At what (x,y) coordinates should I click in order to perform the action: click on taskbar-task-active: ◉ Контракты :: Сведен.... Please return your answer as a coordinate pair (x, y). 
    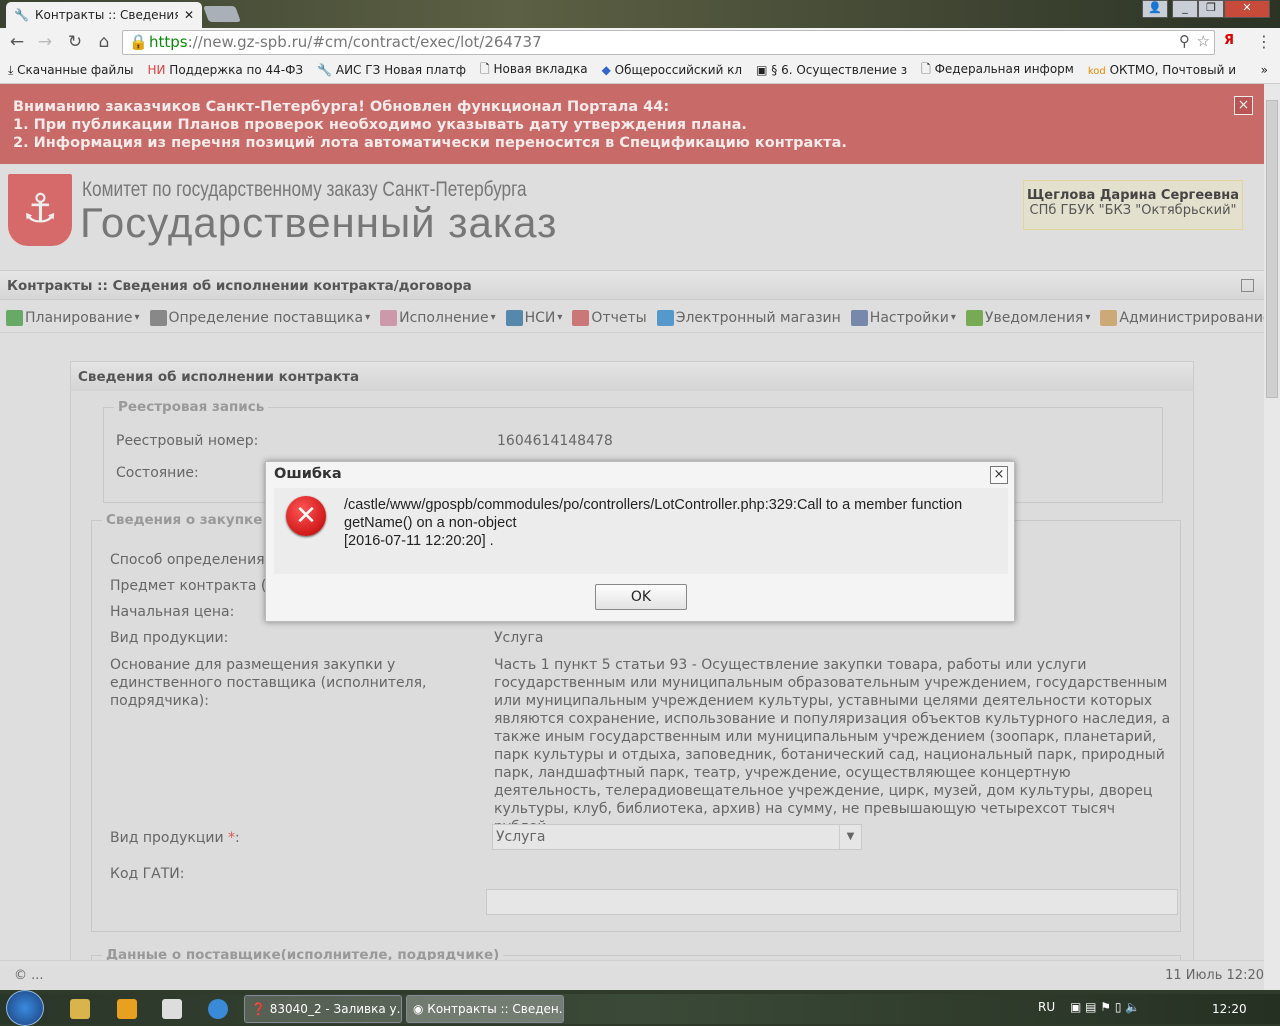
    Looking at the image, I should click on (485, 1009).